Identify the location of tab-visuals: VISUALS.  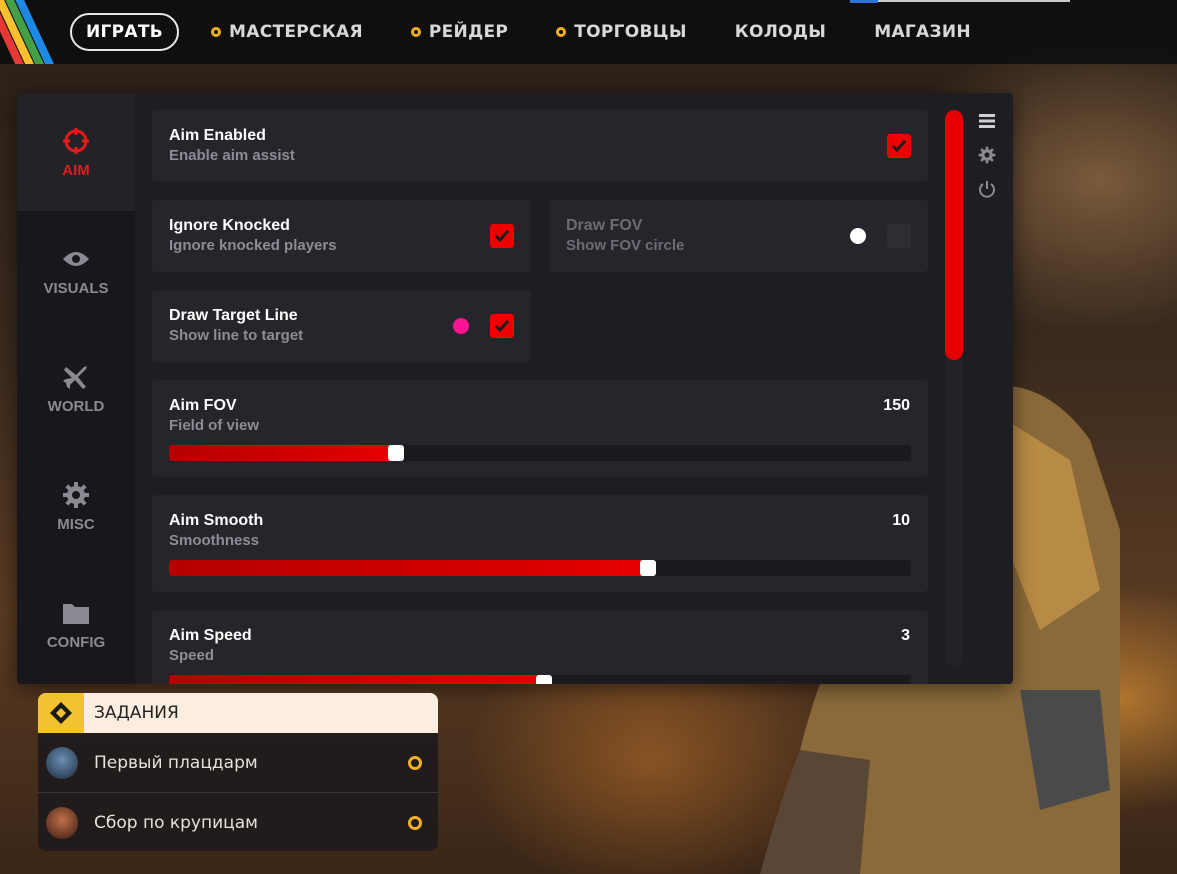
(76, 270).